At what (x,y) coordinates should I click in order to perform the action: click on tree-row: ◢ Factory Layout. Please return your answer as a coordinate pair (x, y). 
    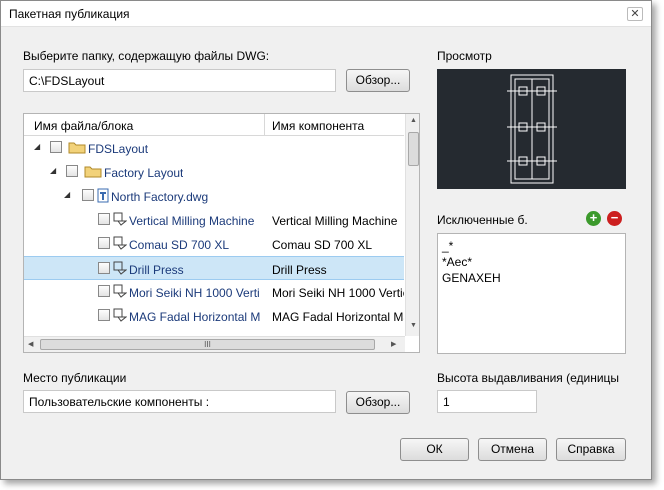
    Looking at the image, I should click on (214, 172).